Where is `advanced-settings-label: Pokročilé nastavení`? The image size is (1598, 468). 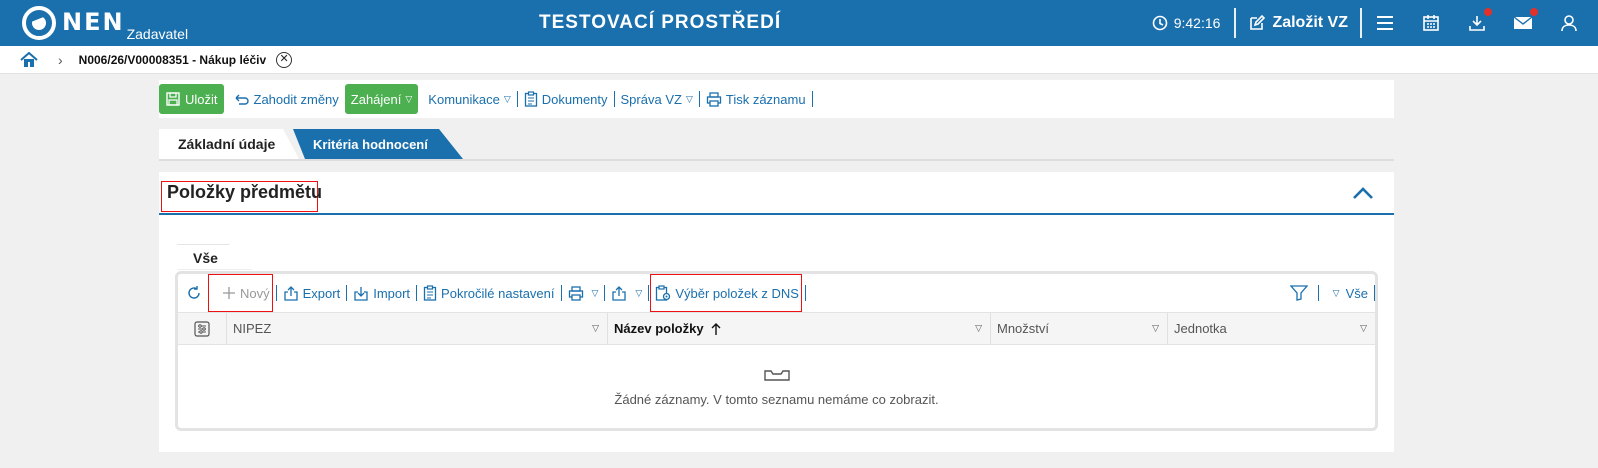 advanced-settings-label: Pokročilé nastavení is located at coordinates (498, 293).